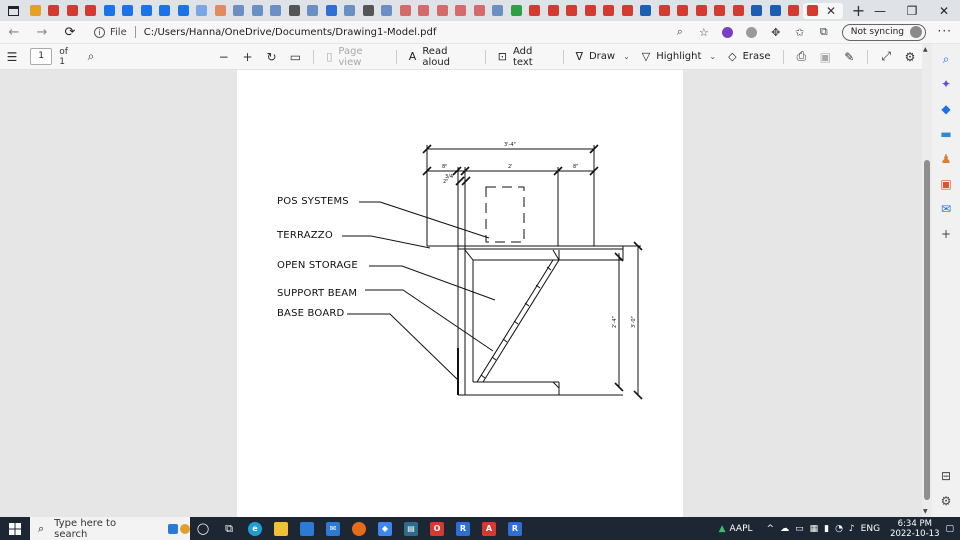  I want to click on tab-actions-icon, so click(13, 10).